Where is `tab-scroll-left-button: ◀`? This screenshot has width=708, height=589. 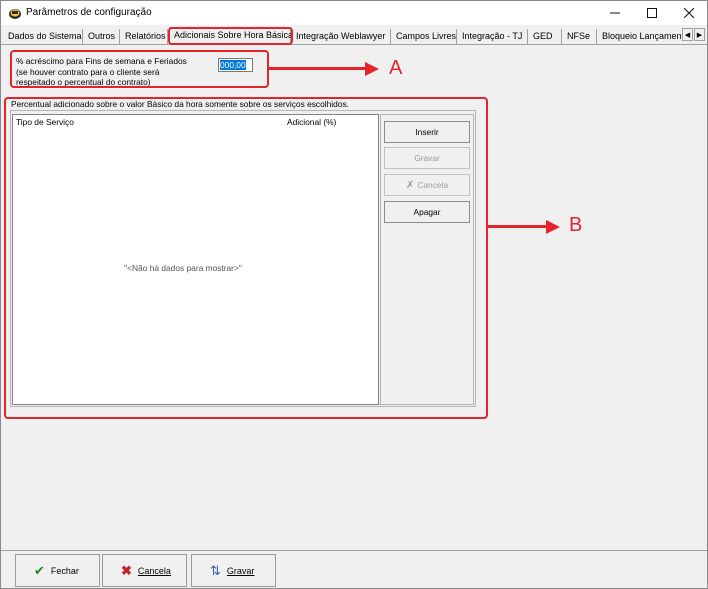
tab-scroll-left-button: ◀ is located at coordinates (687, 34).